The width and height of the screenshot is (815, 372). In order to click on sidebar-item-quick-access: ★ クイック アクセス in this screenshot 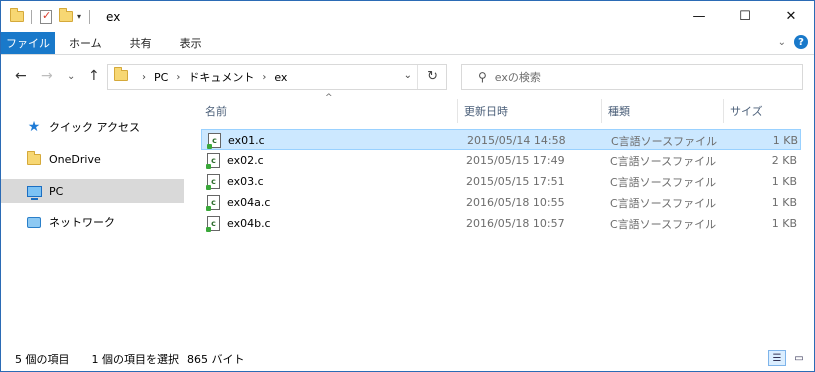, I will do `click(92, 127)`.